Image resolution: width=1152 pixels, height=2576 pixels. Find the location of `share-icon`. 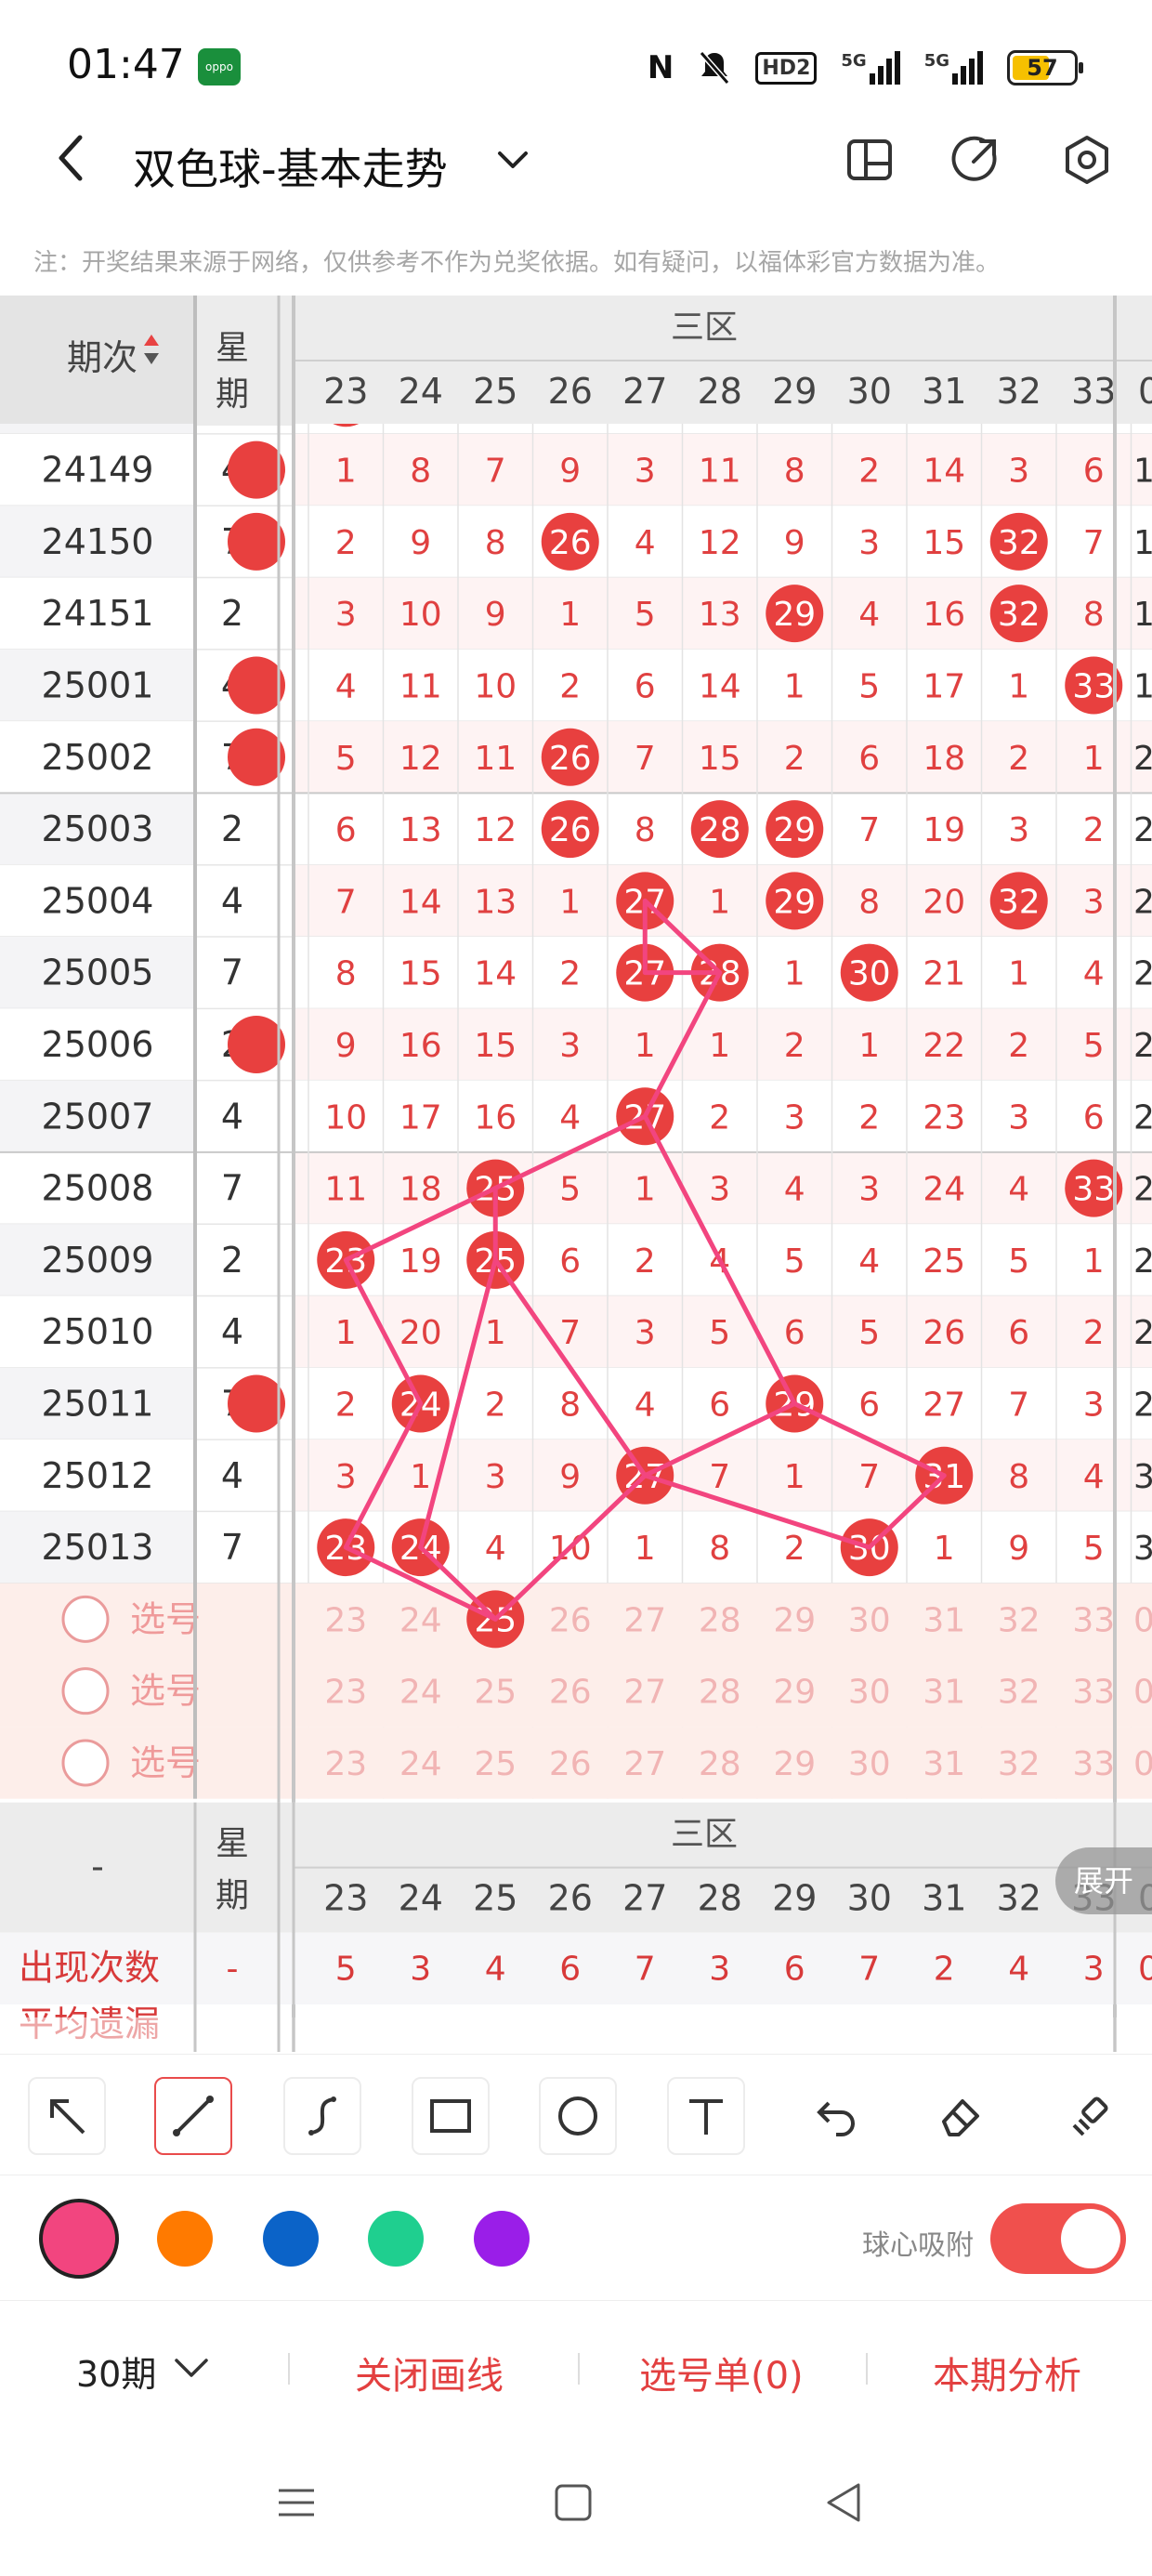

share-icon is located at coordinates (975, 160).